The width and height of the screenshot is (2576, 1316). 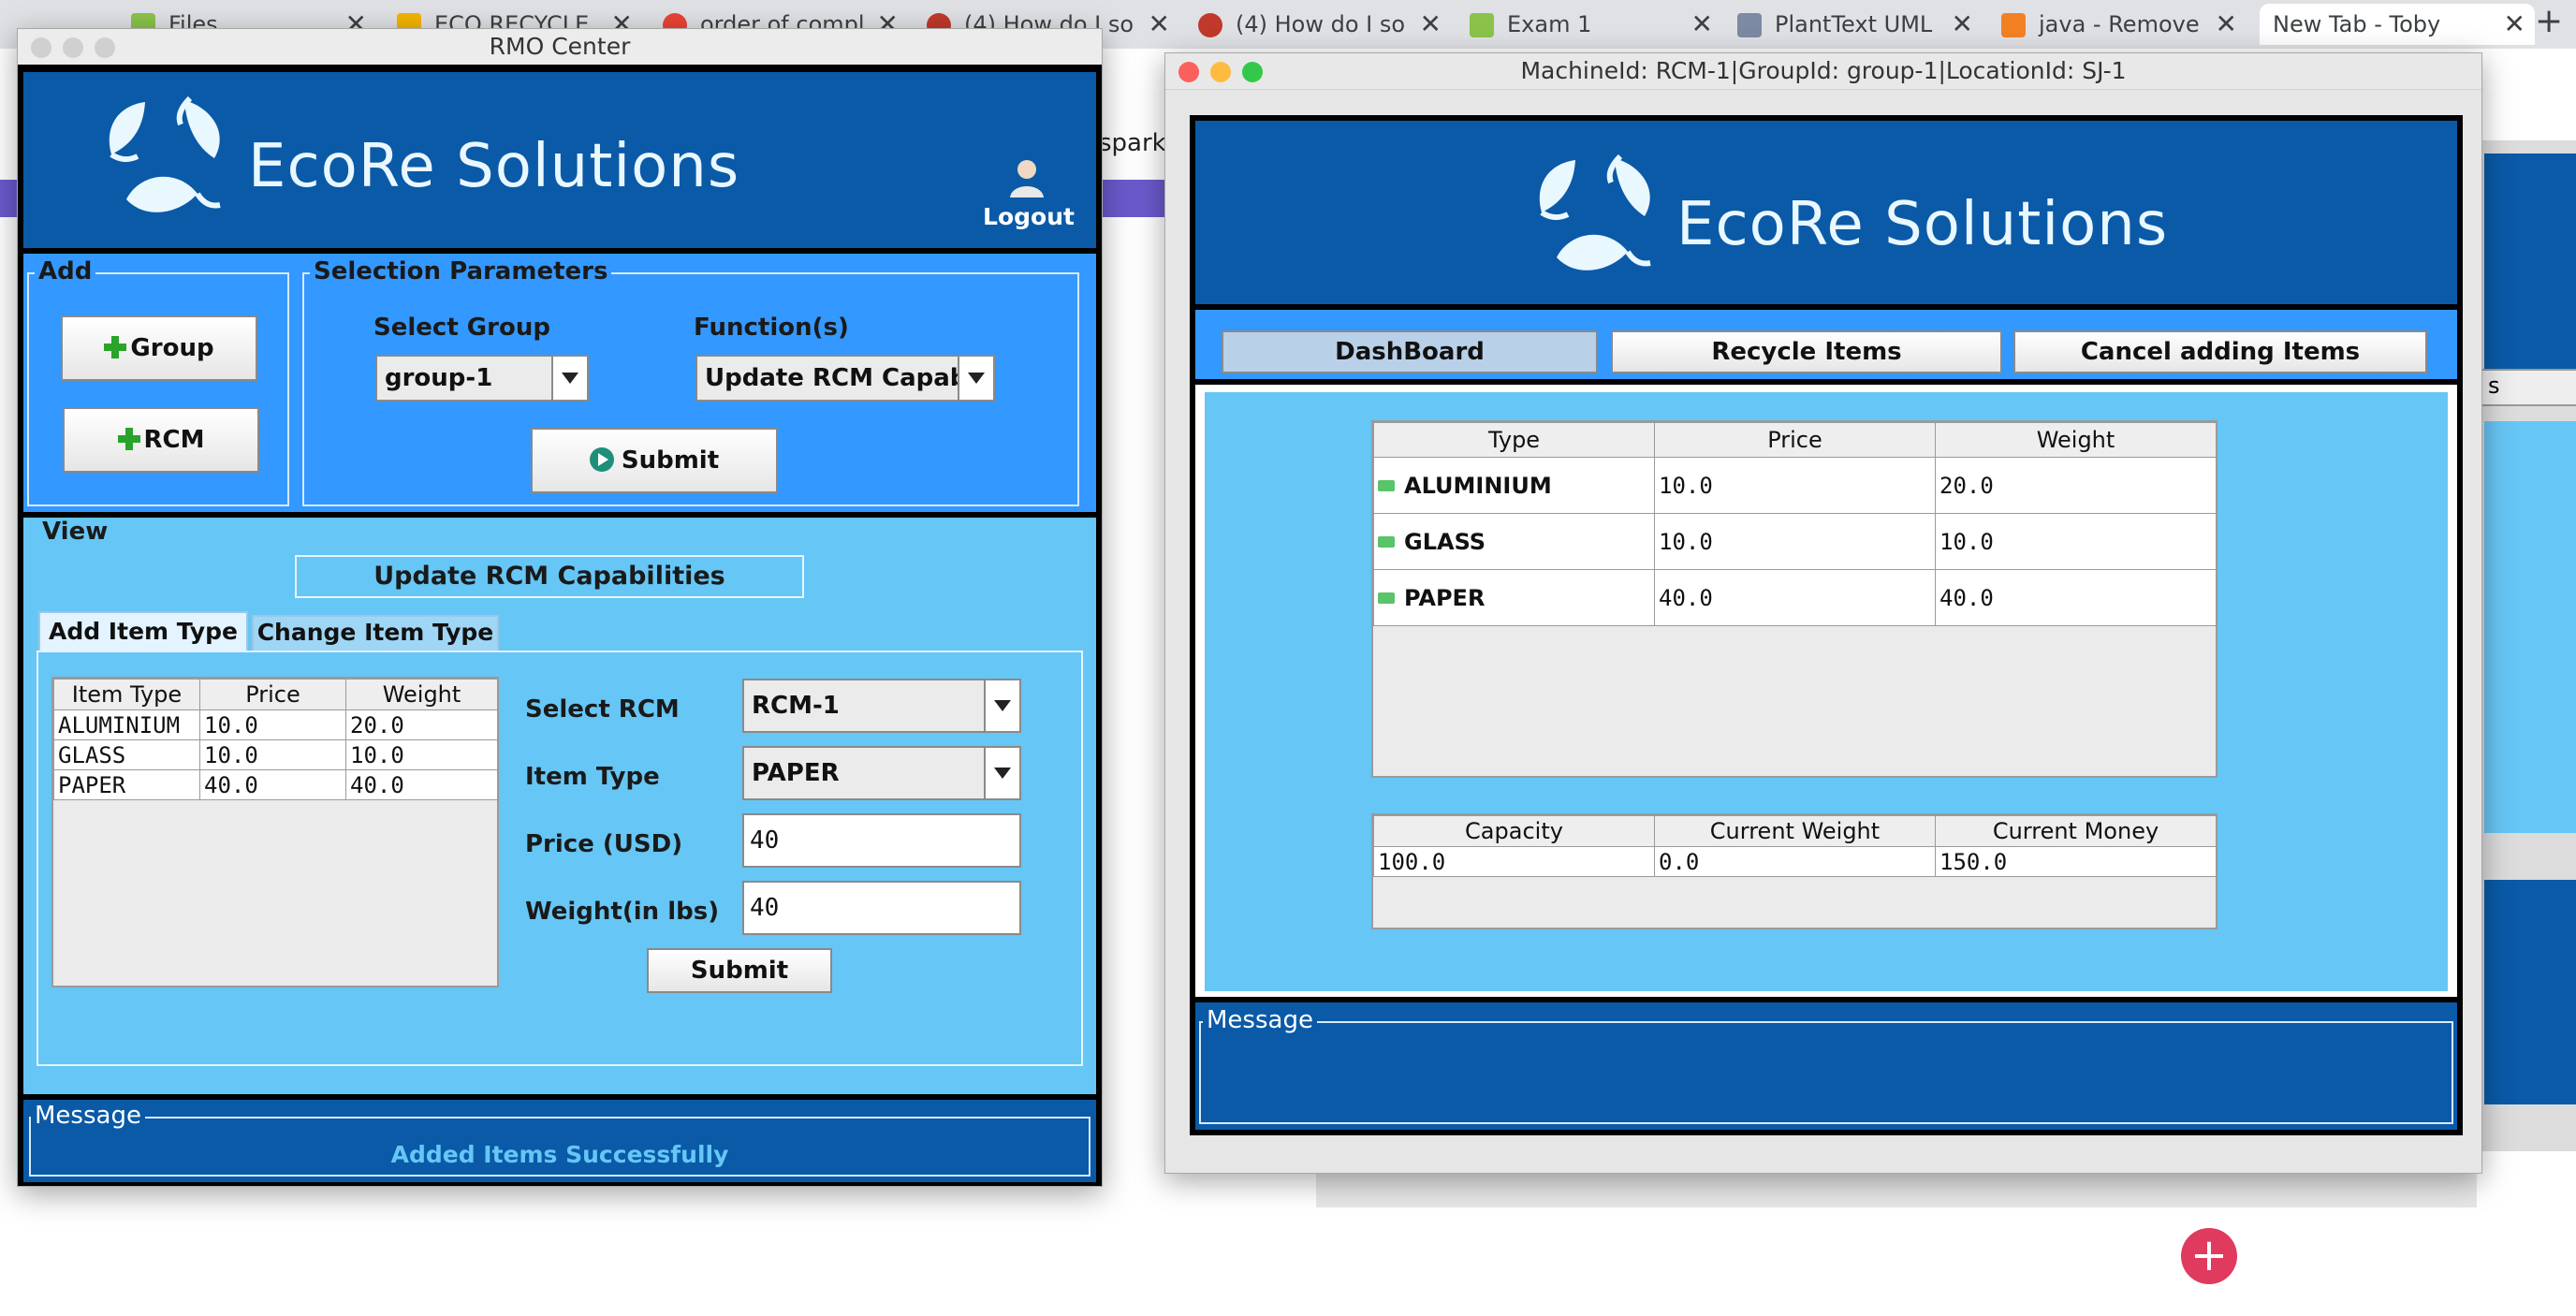 I want to click on item-type-label: Item Type, so click(x=592, y=777).